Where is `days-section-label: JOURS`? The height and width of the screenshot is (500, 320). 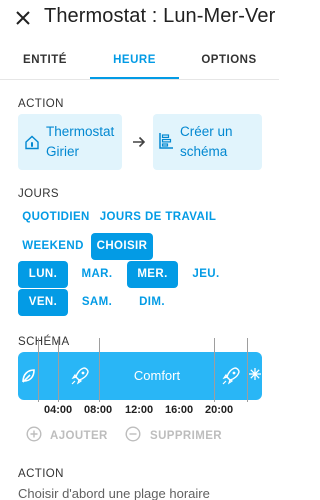
days-section-label: JOURS is located at coordinates (38, 194).